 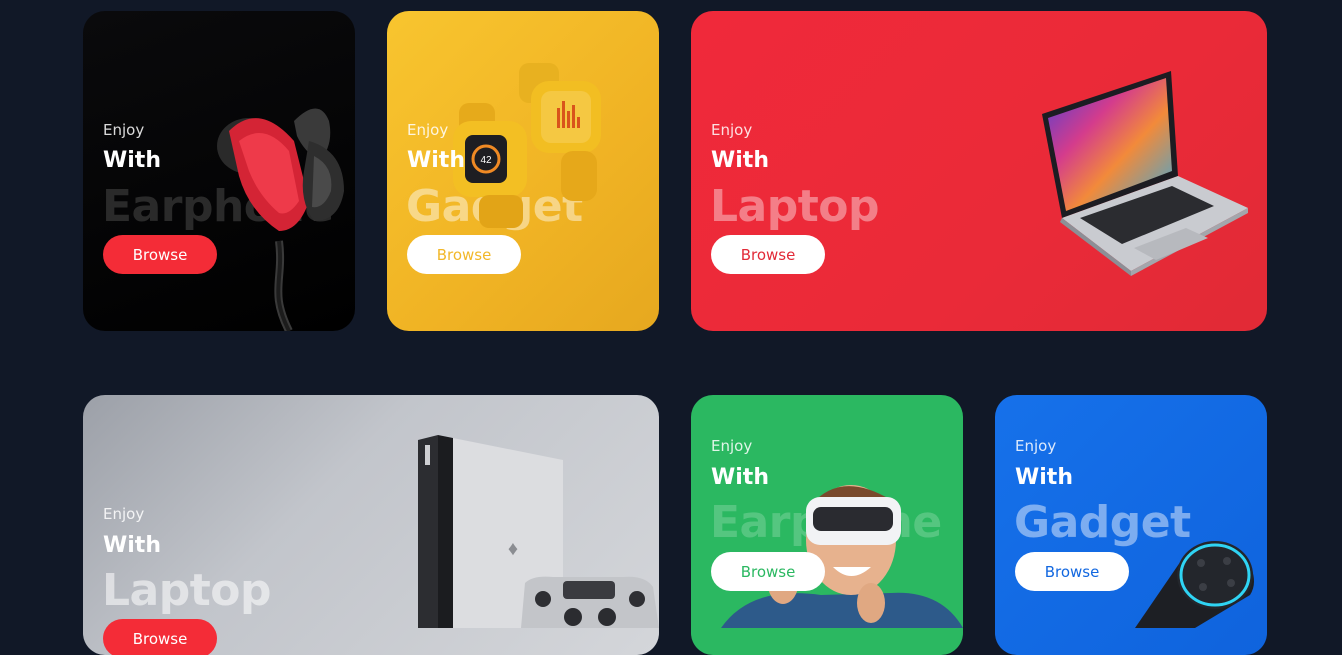 What do you see at coordinates (1145, 173) in the screenshot?
I see `laptop-image` at bounding box center [1145, 173].